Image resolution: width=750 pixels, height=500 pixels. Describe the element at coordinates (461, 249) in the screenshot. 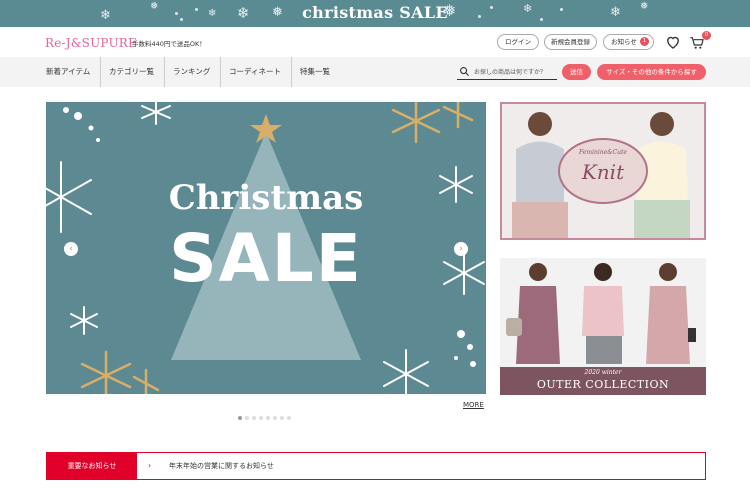

I see `carousel-next-arrow: ›` at that location.